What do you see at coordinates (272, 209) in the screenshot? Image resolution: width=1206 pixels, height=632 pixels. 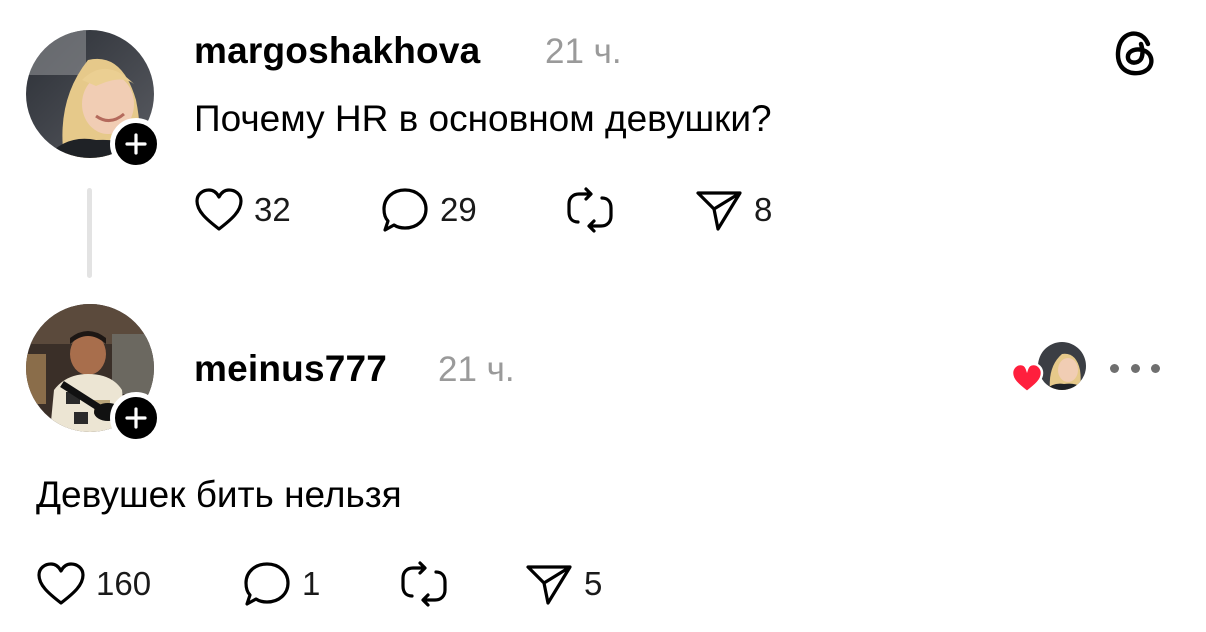 I see `post-like-count: 32` at bounding box center [272, 209].